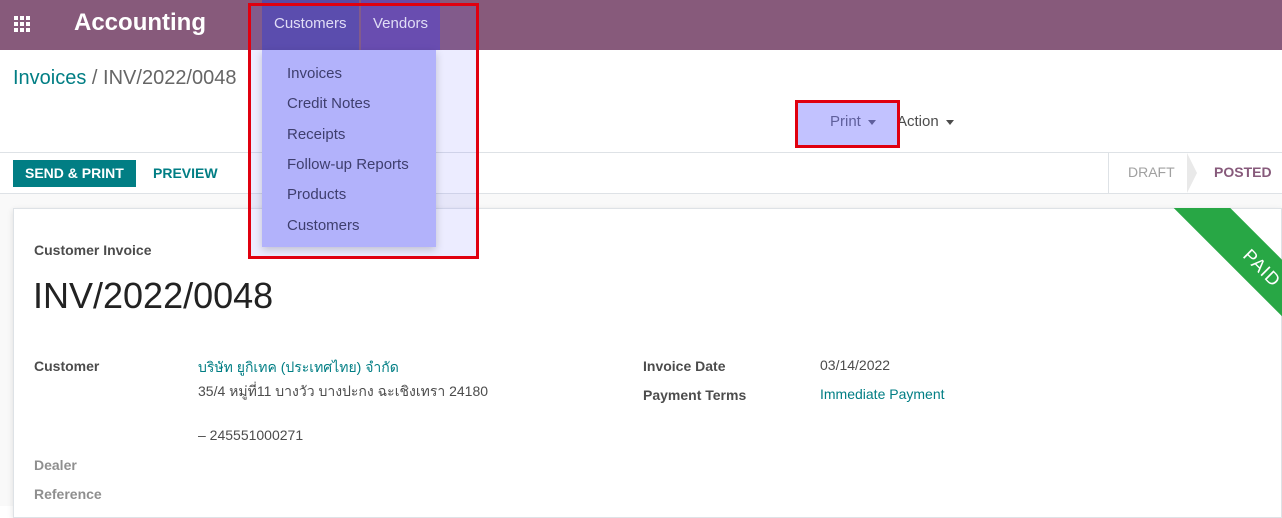  What do you see at coordinates (695, 395) in the screenshot?
I see `payment-terms-label: Payment Terms` at bounding box center [695, 395].